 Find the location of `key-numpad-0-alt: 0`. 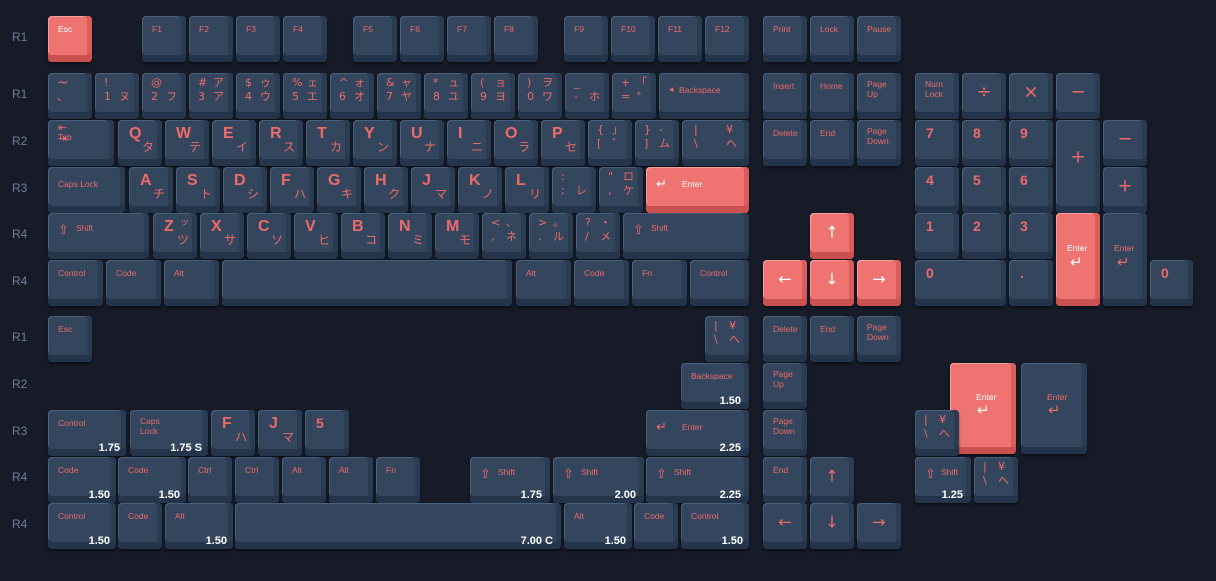

key-numpad-0-alt: 0 is located at coordinates (1171, 283).